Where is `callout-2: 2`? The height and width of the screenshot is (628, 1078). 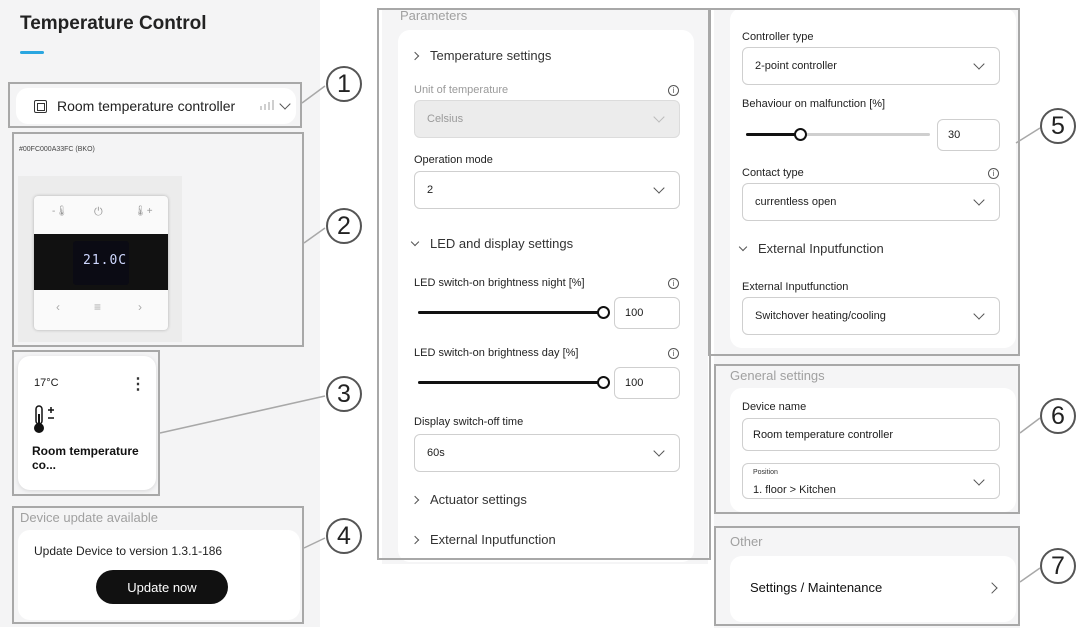 callout-2: 2 is located at coordinates (344, 226).